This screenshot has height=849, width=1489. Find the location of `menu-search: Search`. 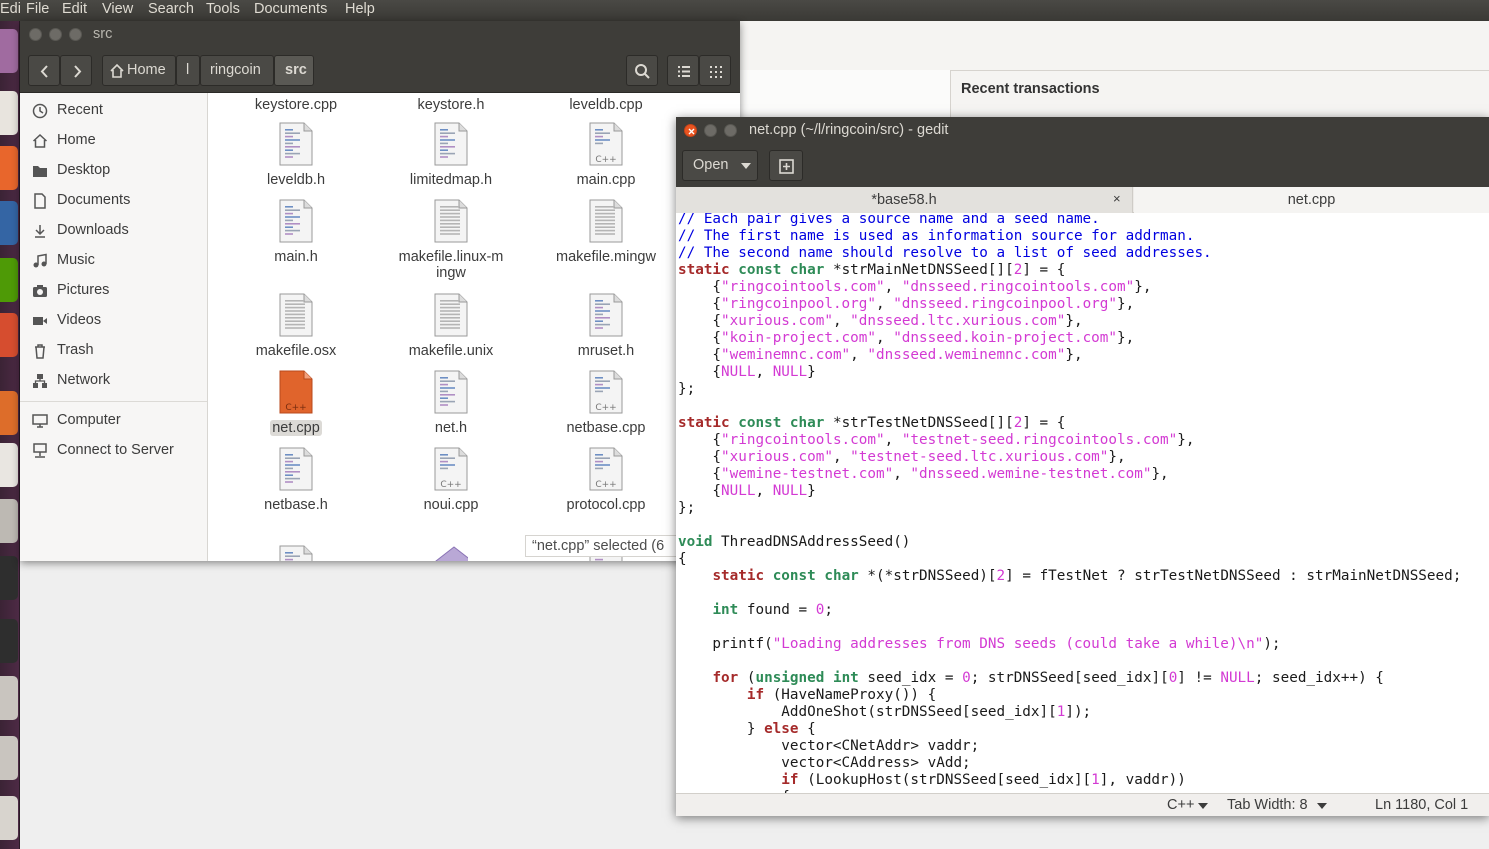

menu-search: Search is located at coordinates (171, 9).